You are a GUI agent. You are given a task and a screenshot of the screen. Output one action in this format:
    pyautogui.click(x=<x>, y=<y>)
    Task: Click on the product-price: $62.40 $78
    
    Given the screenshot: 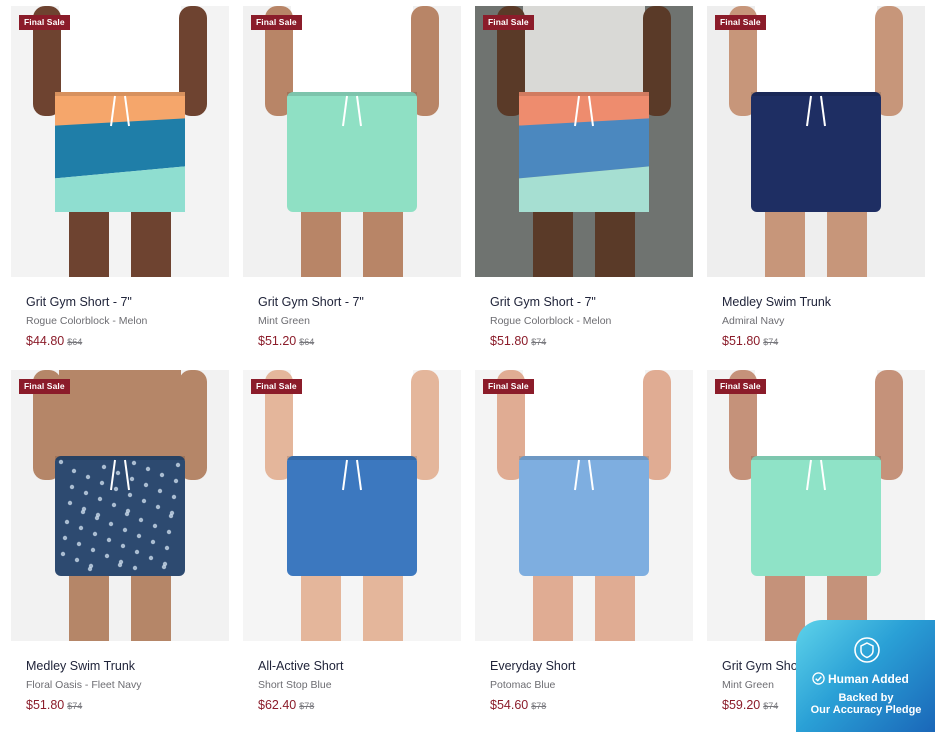 What is the action you would take?
    pyautogui.click(x=358, y=705)
    